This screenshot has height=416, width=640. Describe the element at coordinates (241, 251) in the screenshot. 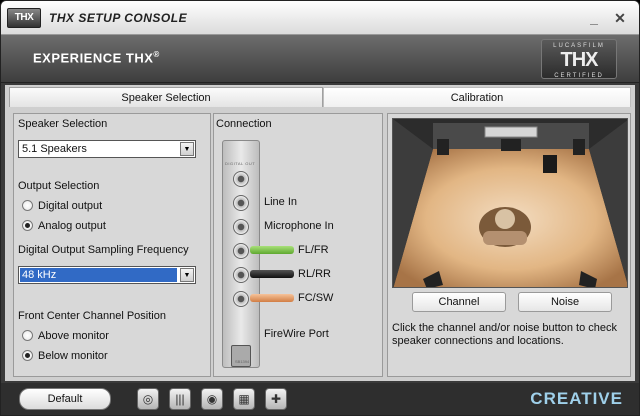

I see `front-jack-icon` at that location.